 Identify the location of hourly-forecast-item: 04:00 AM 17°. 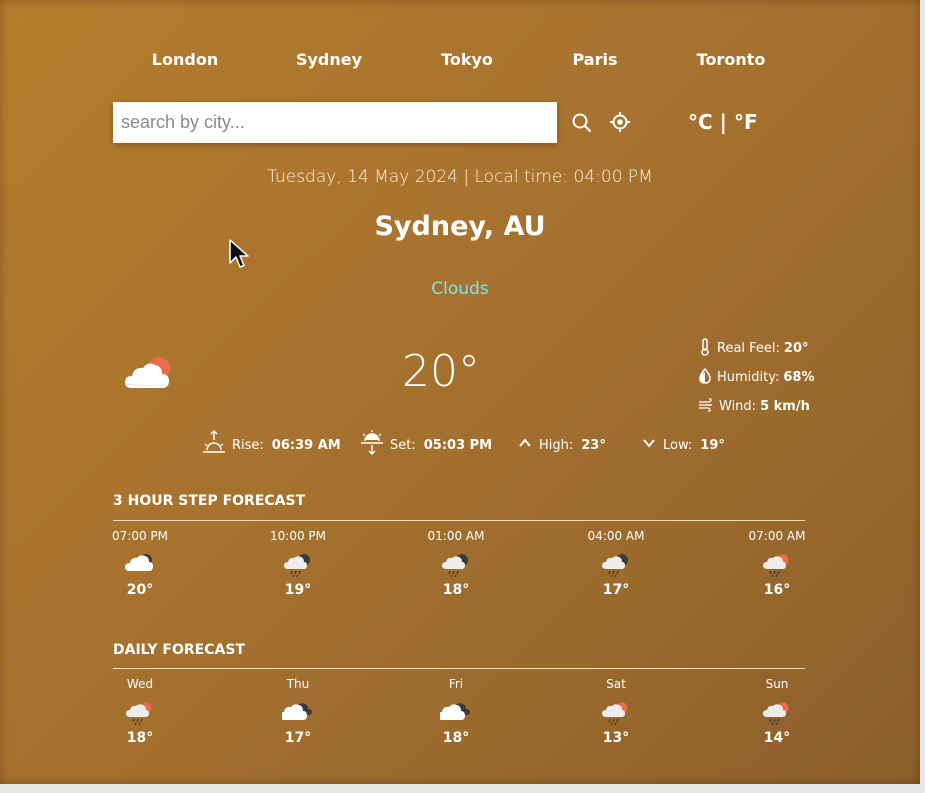
(616, 563).